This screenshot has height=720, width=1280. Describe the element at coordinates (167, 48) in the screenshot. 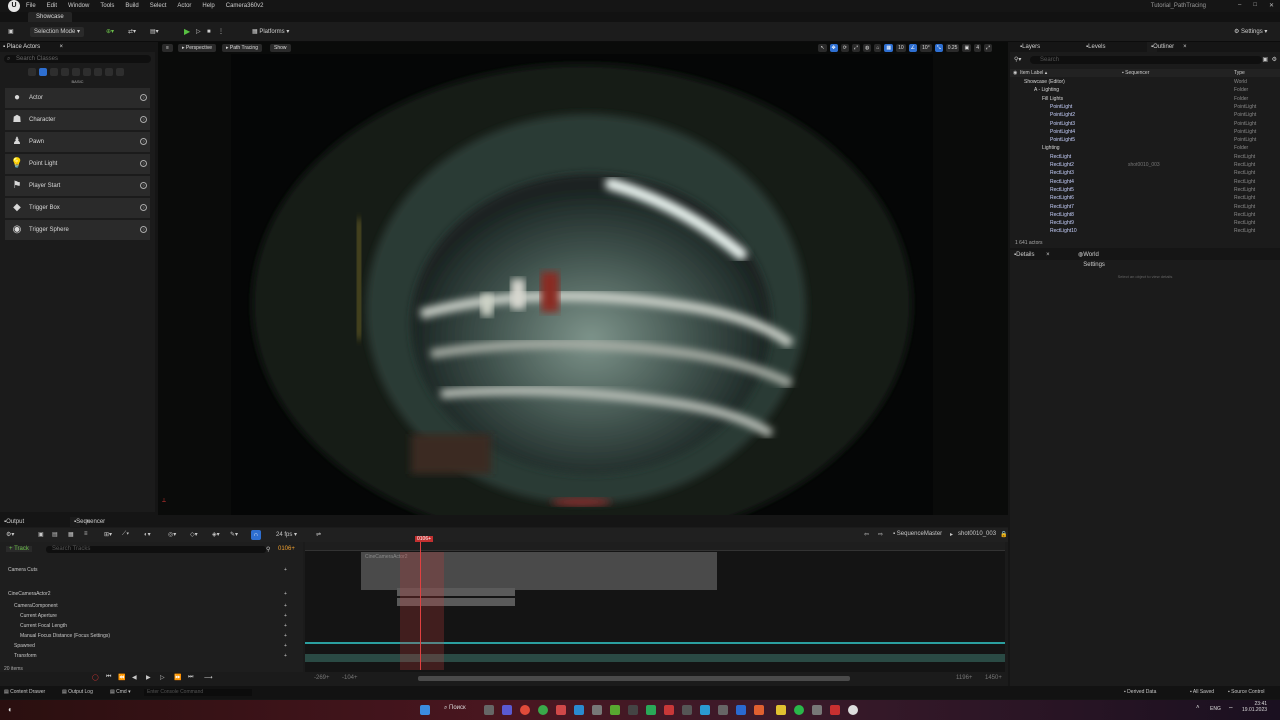

I see `viewport-options-icon: ≡` at that location.